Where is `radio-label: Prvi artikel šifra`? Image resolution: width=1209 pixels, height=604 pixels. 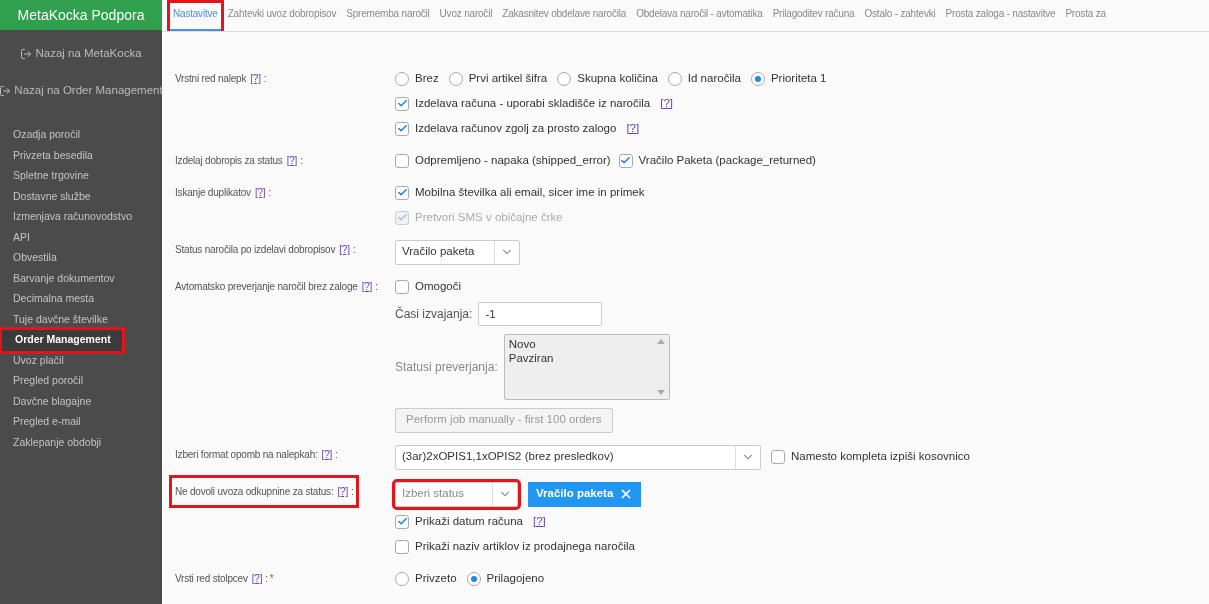
radio-label: Prvi artikel šifra is located at coordinates (508, 78).